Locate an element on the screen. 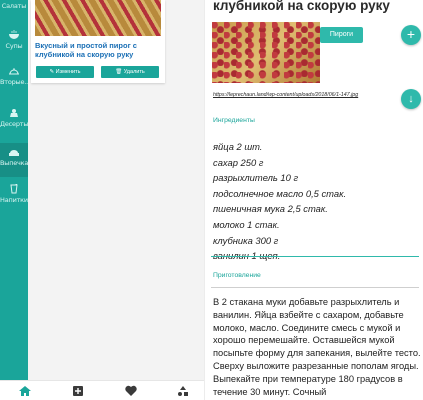 This screenshot has width=423, height=400. ingredient-item: клубника 300 г is located at coordinates (246, 240).